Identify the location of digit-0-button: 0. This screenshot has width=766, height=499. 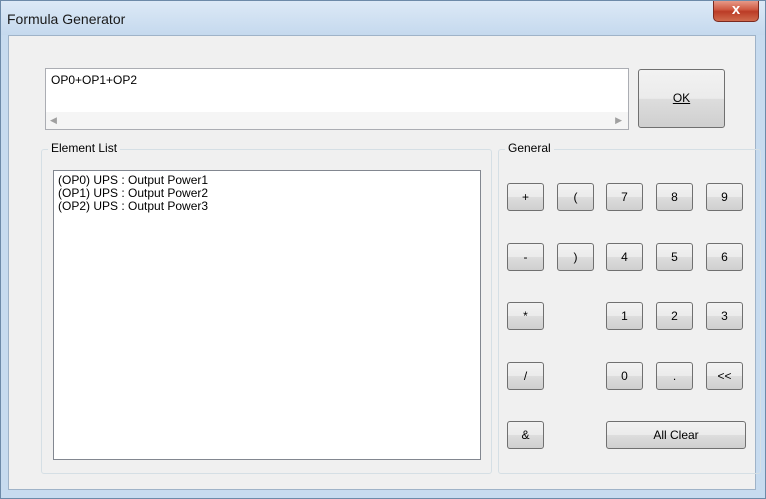
(624, 376).